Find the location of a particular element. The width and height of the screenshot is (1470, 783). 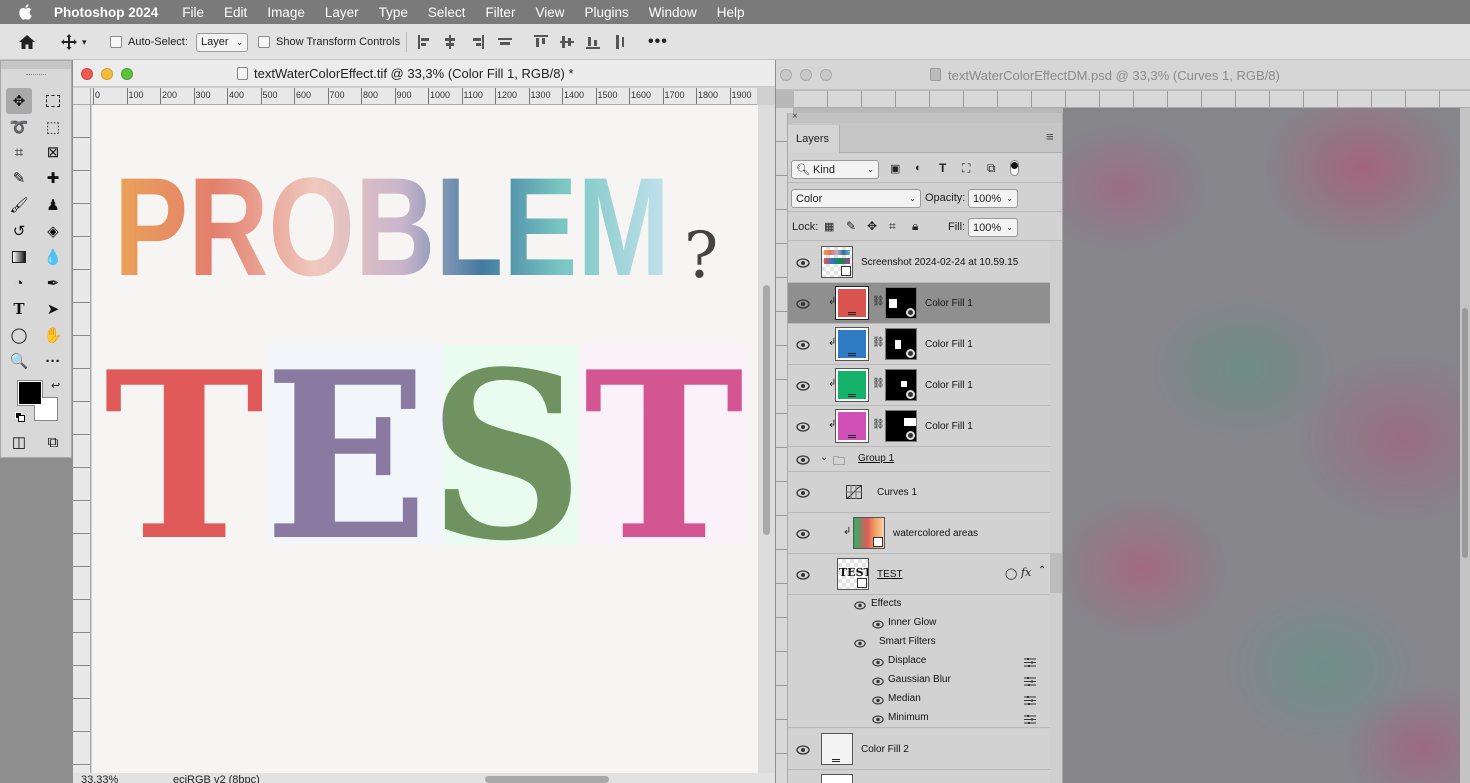

chevron-up-icon: ⌃ is located at coordinates (1042, 570).